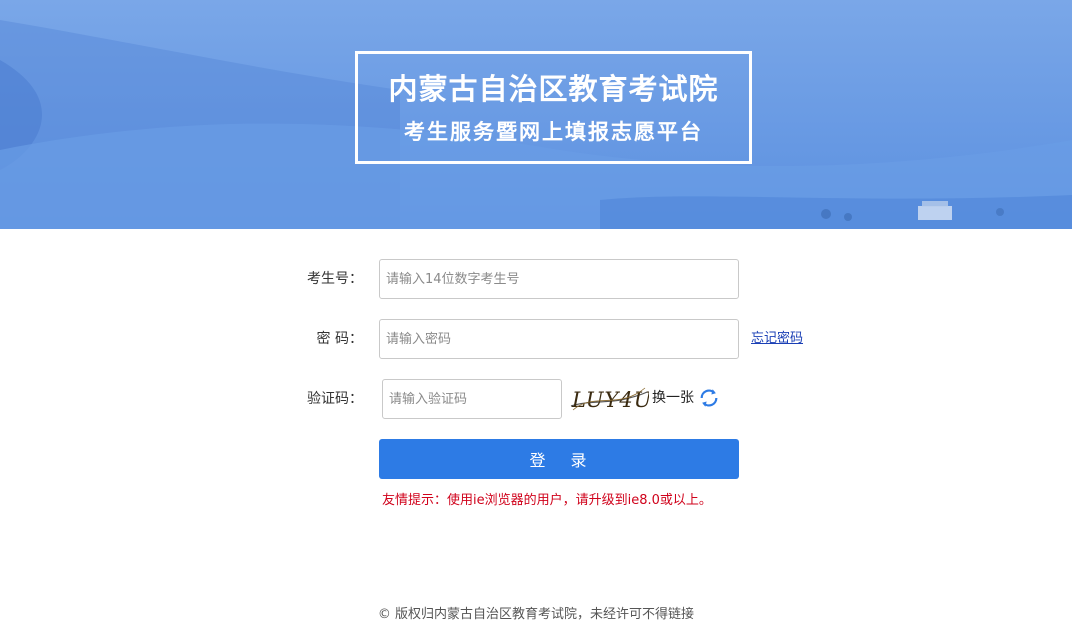 This screenshot has height=630, width=1072. Describe the element at coordinates (472, 399) in the screenshot. I see `captcha-input` at that location.